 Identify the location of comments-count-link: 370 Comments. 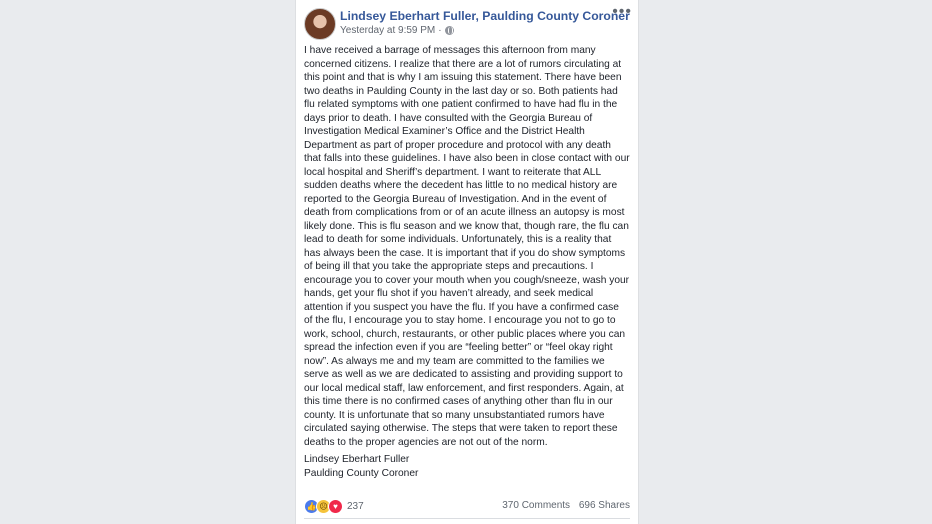
(536, 505).